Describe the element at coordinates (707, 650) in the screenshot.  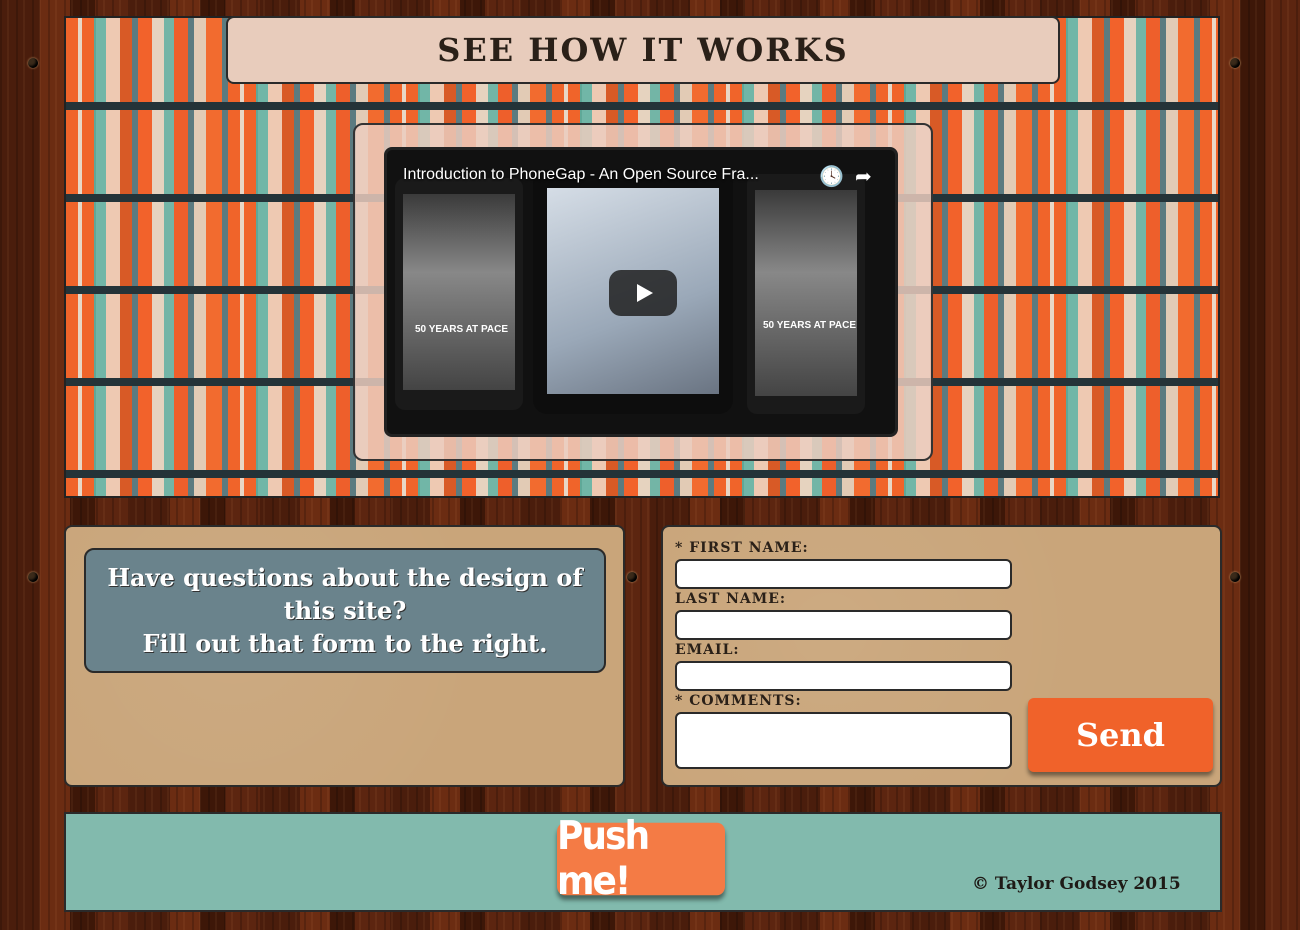
I see `email-label: Email:` at that location.